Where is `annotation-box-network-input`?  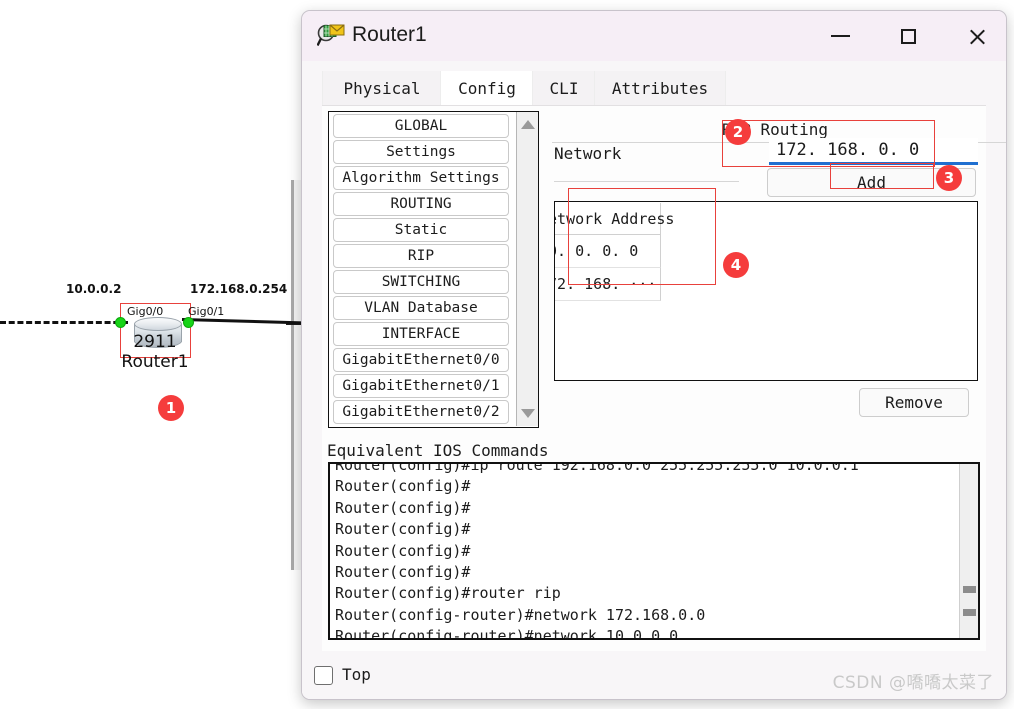
annotation-box-network-input is located at coordinates (828, 143).